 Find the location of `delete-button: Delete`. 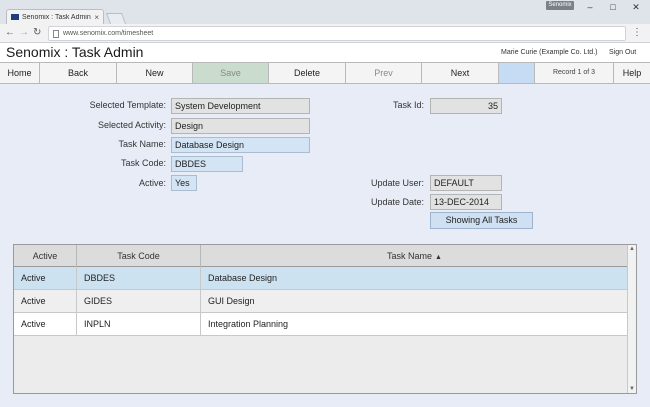

delete-button: Delete is located at coordinates (307, 73).